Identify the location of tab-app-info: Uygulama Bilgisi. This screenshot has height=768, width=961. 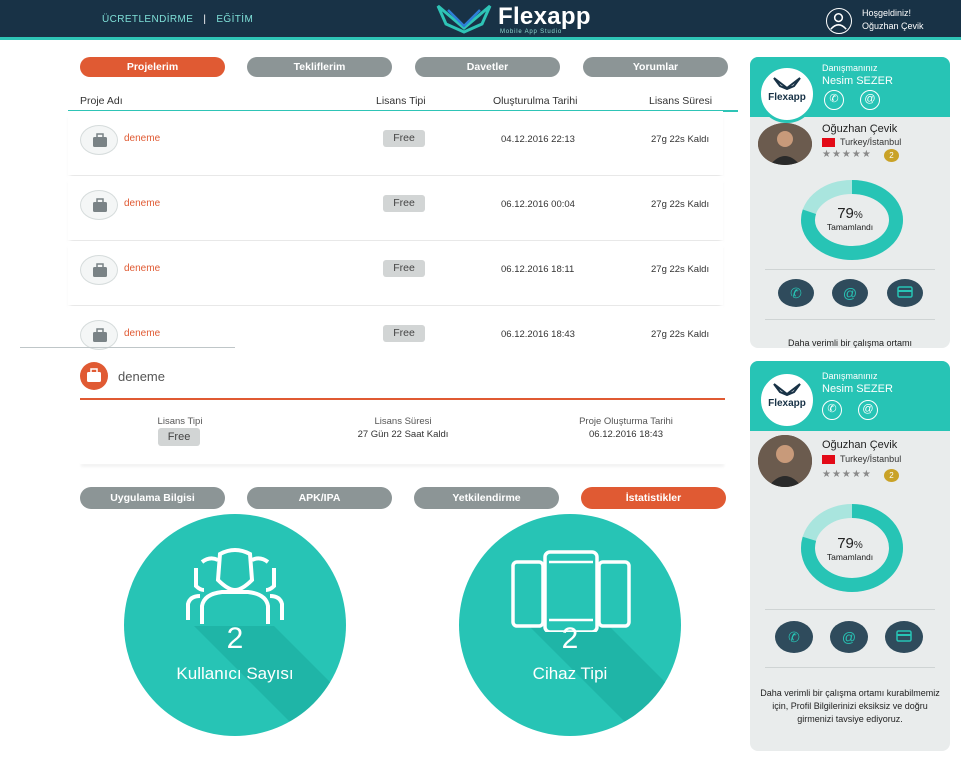
(152, 498).